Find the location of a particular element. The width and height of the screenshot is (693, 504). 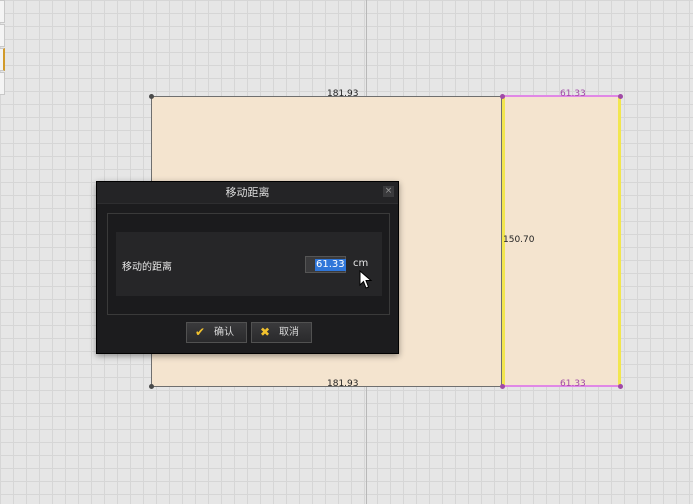

cancel-button-label: 取消 is located at coordinates (289, 332).